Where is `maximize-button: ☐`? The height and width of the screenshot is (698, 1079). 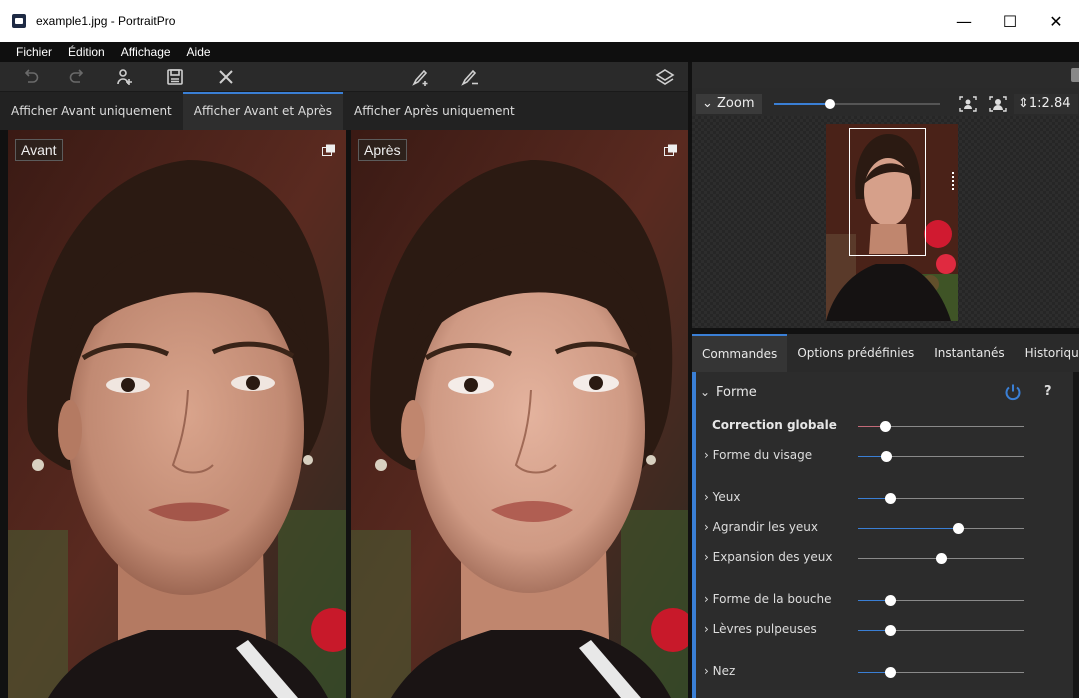
maximize-button: ☐ is located at coordinates (1010, 21).